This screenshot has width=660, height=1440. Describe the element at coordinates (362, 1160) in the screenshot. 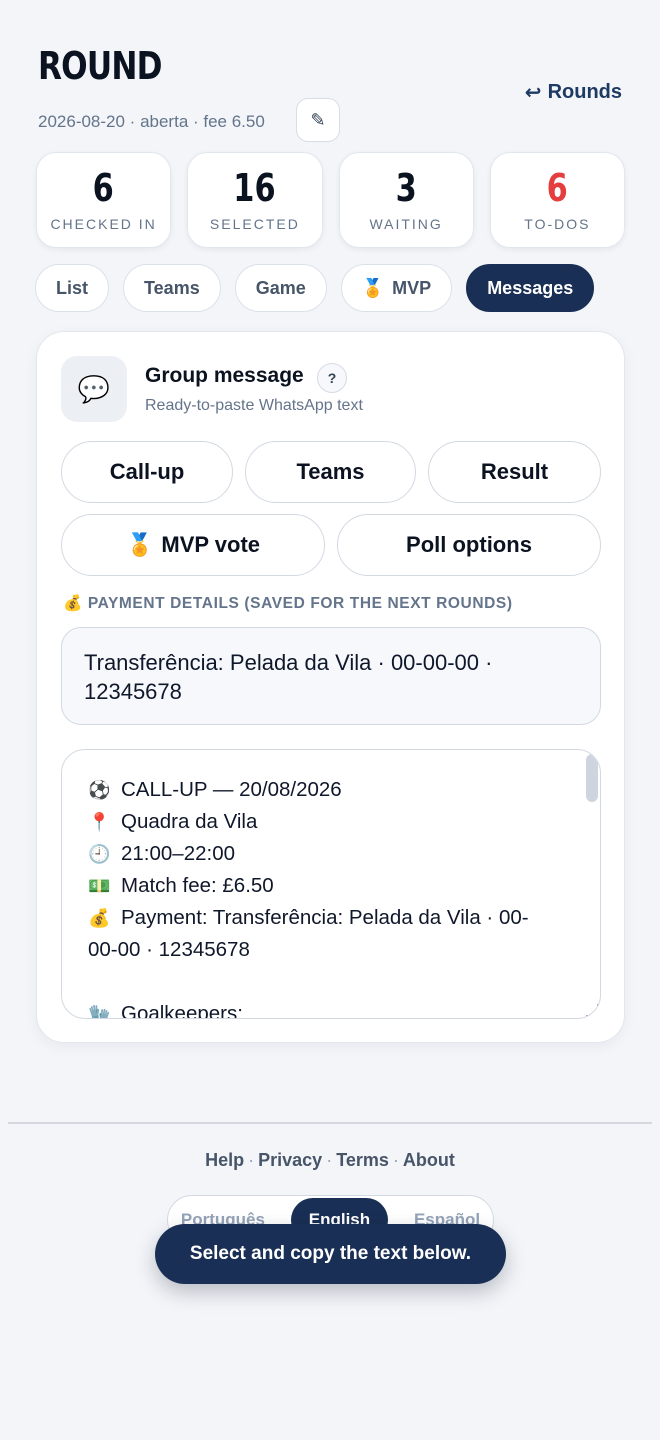

I see `terms-link: Terms` at that location.